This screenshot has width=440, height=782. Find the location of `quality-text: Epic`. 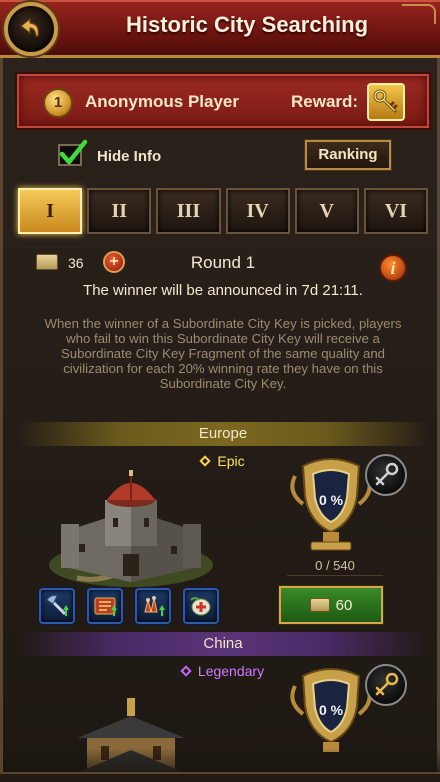

quality-text: Epic is located at coordinates (231, 461).